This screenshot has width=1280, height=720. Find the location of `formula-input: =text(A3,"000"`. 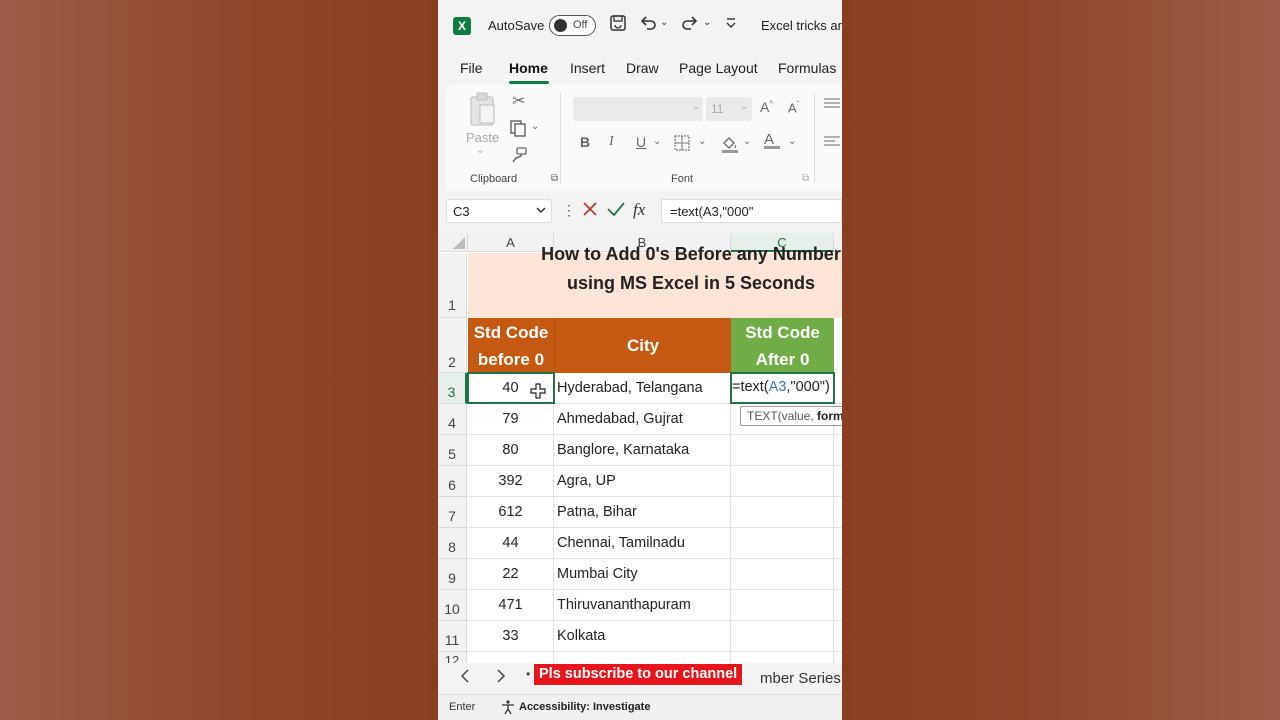

formula-input: =text(A3,"000" is located at coordinates (751, 211).